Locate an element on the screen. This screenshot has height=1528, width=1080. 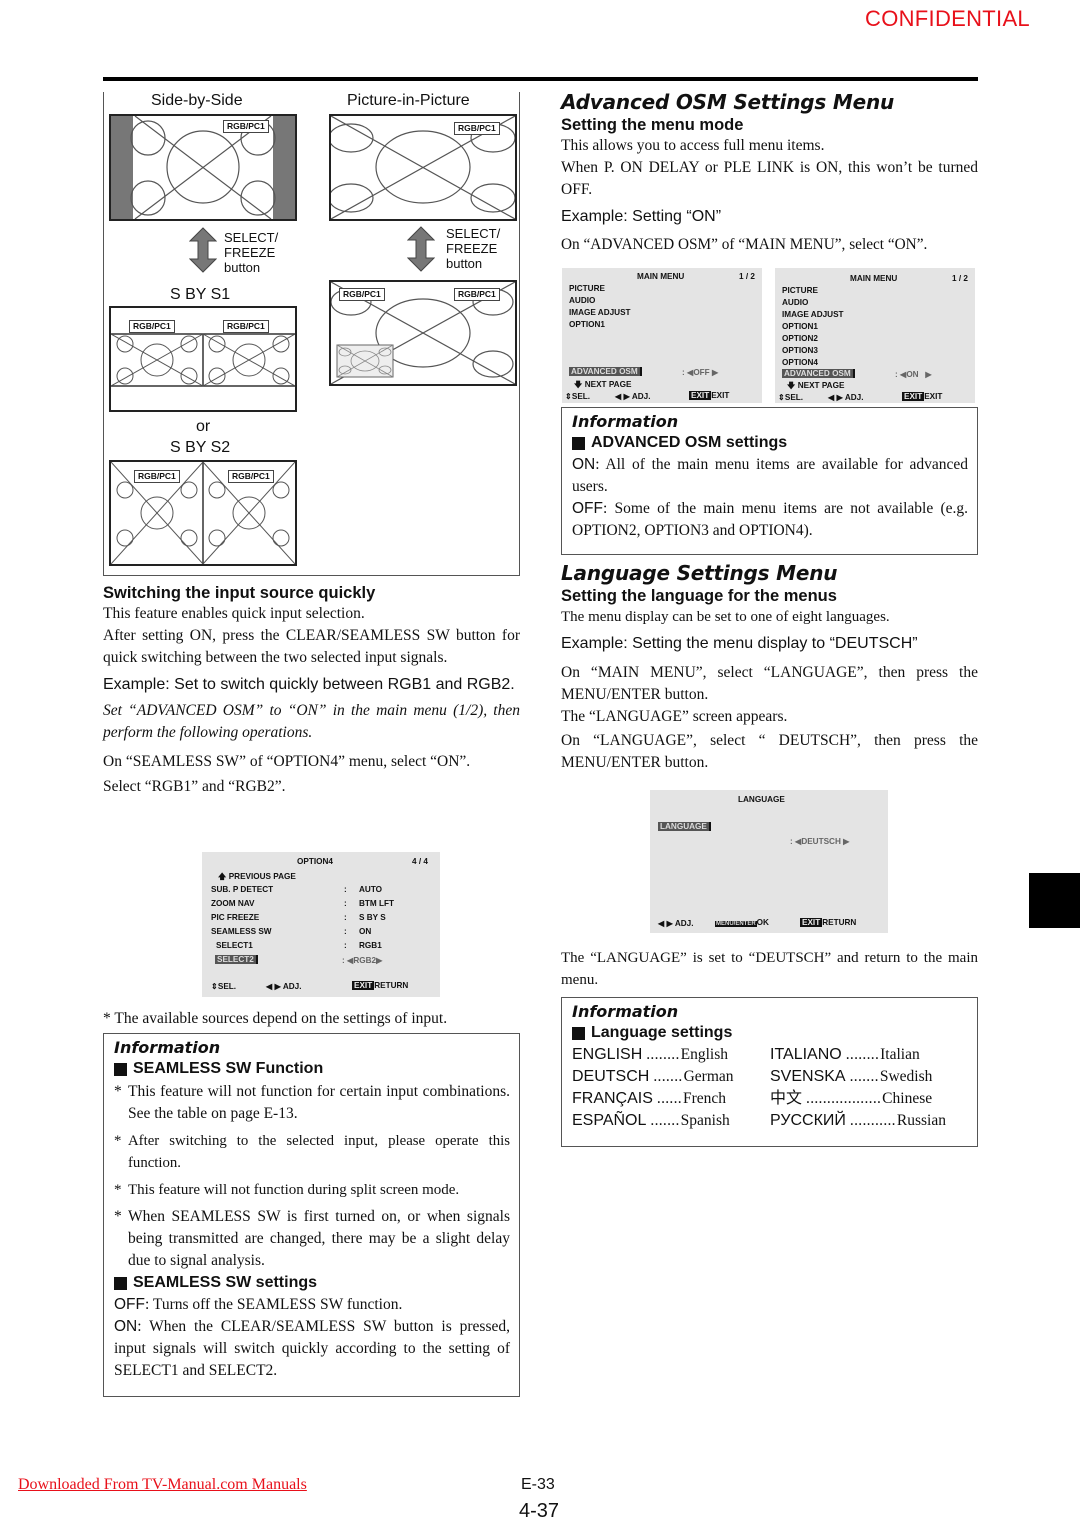
download-source-link: Downloaded From TV-Manual.com Manuals is located at coordinates (162, 1485).